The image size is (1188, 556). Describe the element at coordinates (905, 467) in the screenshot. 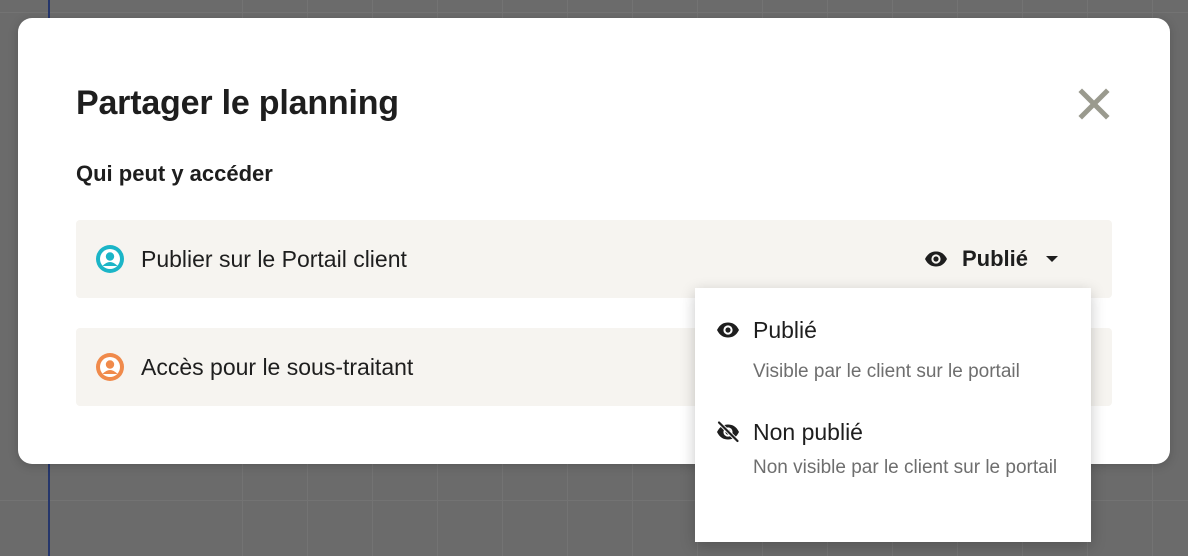

I see `option-description: Non visible par le client sur le portail` at that location.